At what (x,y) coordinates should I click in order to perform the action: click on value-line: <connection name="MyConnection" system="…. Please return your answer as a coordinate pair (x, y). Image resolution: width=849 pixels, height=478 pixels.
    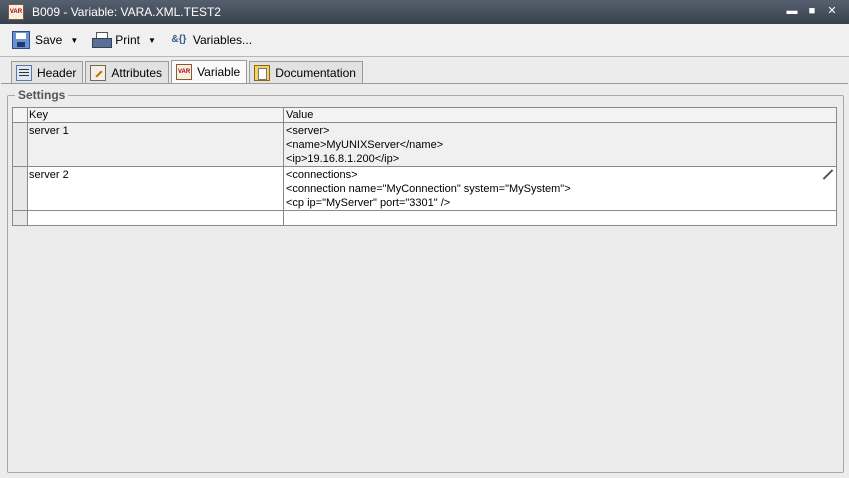
    Looking at the image, I should click on (428, 189).